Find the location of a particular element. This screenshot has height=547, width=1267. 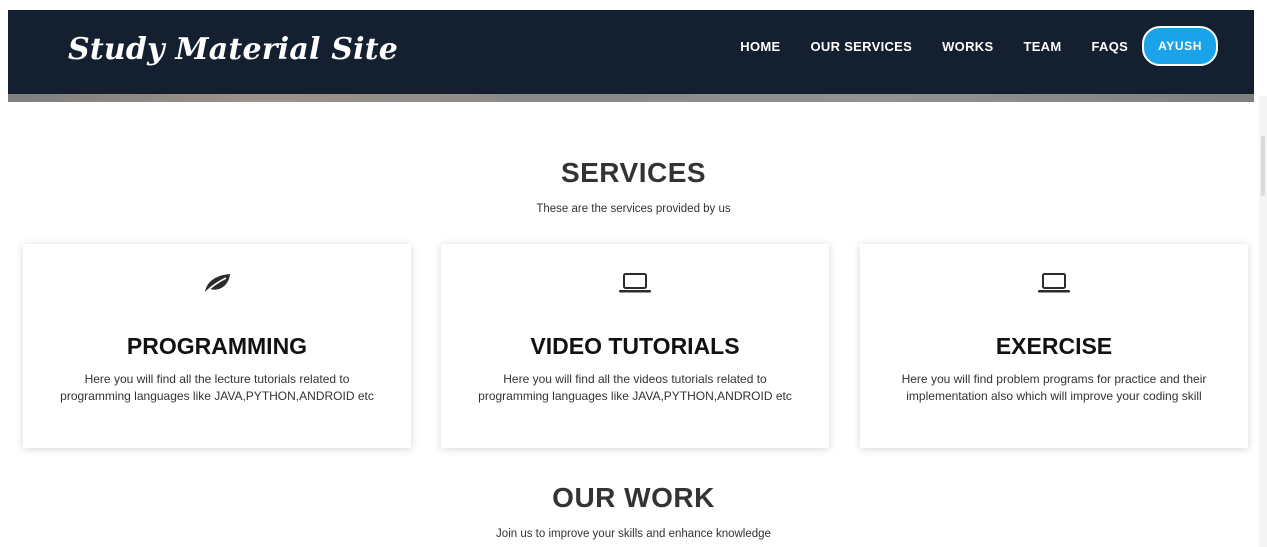

nav-faqs: FAQS is located at coordinates (1109, 46).